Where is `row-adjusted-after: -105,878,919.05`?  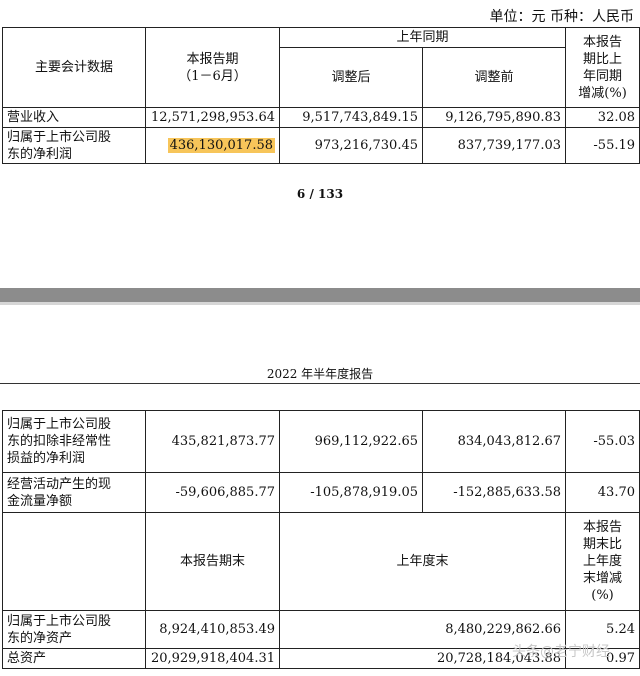
row-adjusted-after: -105,878,919.05 is located at coordinates (351, 492).